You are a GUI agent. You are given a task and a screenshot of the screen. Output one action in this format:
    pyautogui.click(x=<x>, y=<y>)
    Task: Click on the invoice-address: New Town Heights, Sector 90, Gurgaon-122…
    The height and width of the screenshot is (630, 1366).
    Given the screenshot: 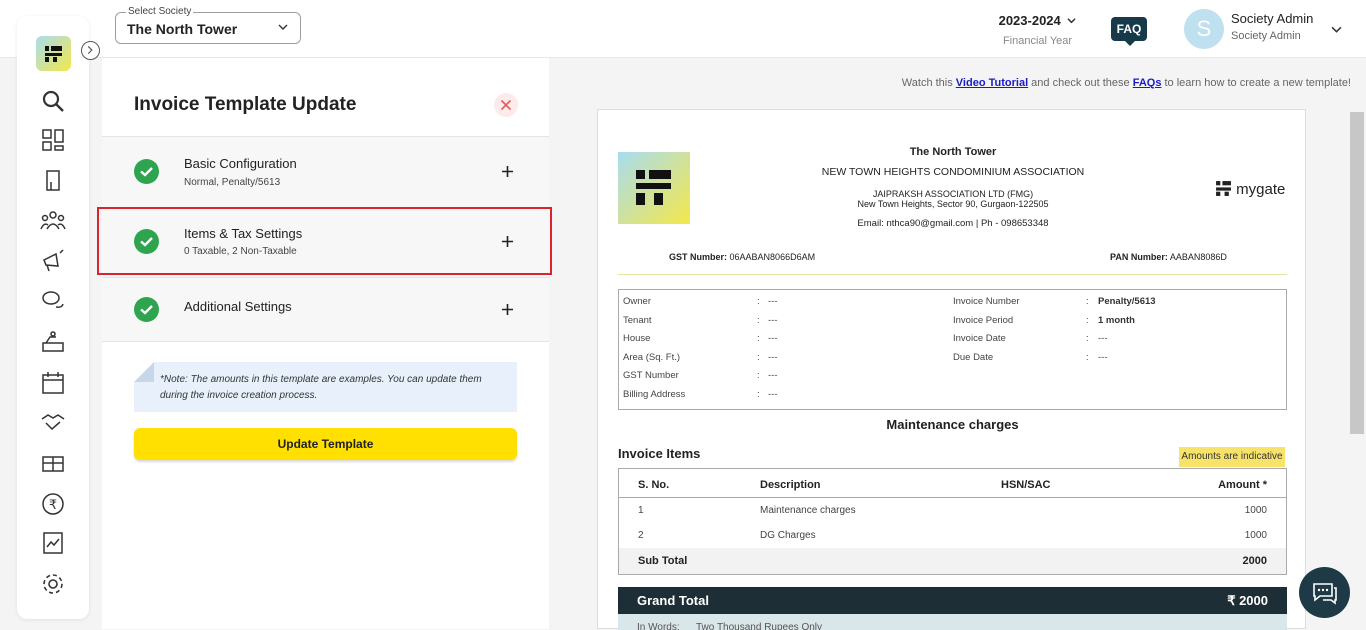 What is the action you would take?
    pyautogui.click(x=953, y=204)
    